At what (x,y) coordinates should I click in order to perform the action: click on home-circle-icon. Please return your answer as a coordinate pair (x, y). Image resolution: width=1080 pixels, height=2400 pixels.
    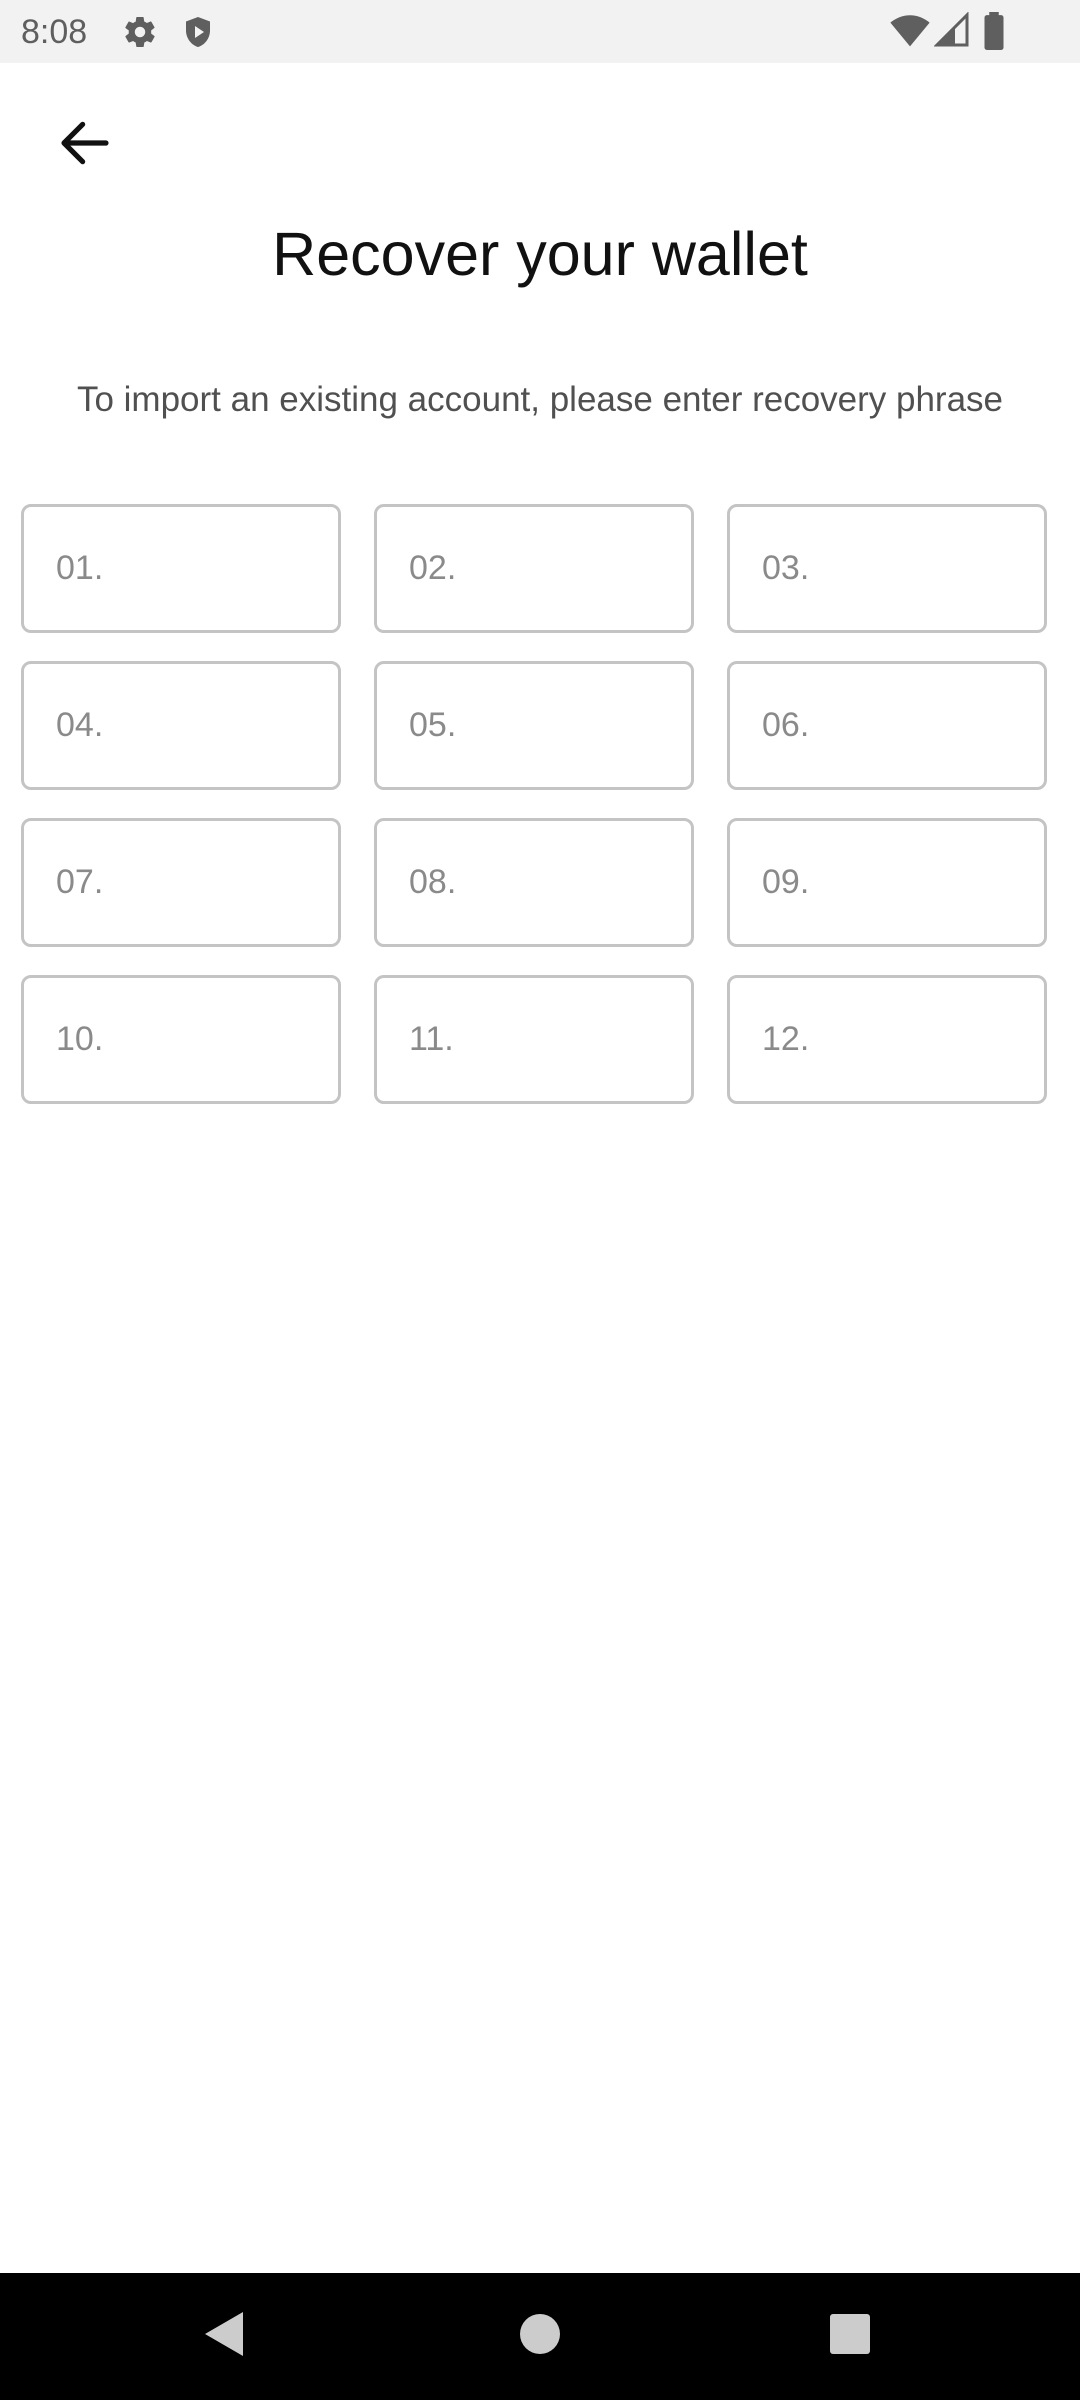
    Looking at the image, I should click on (540, 2336).